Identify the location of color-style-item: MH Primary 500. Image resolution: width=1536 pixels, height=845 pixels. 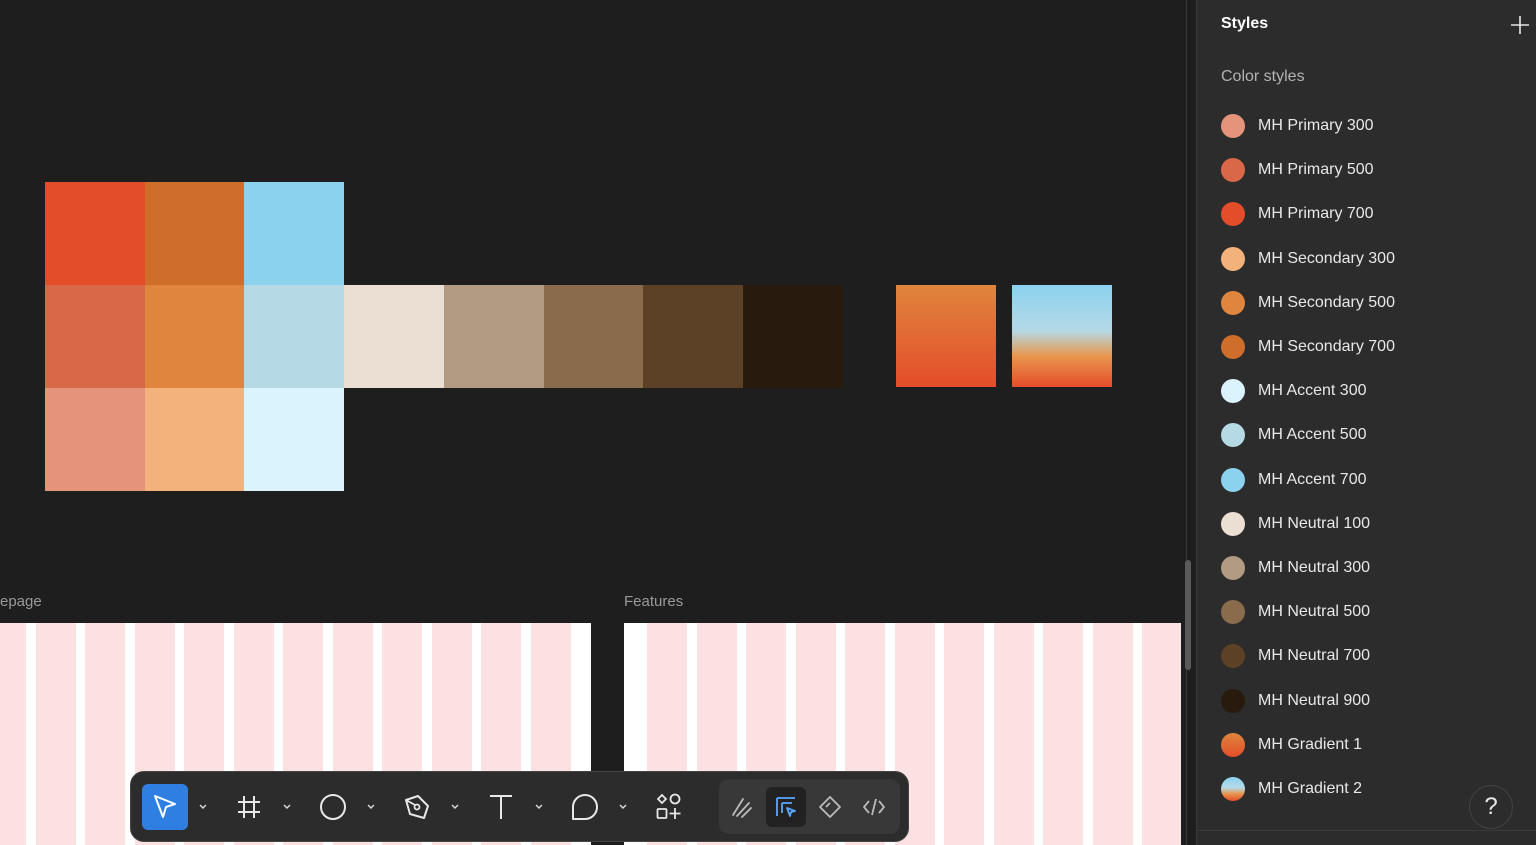
(1371, 170).